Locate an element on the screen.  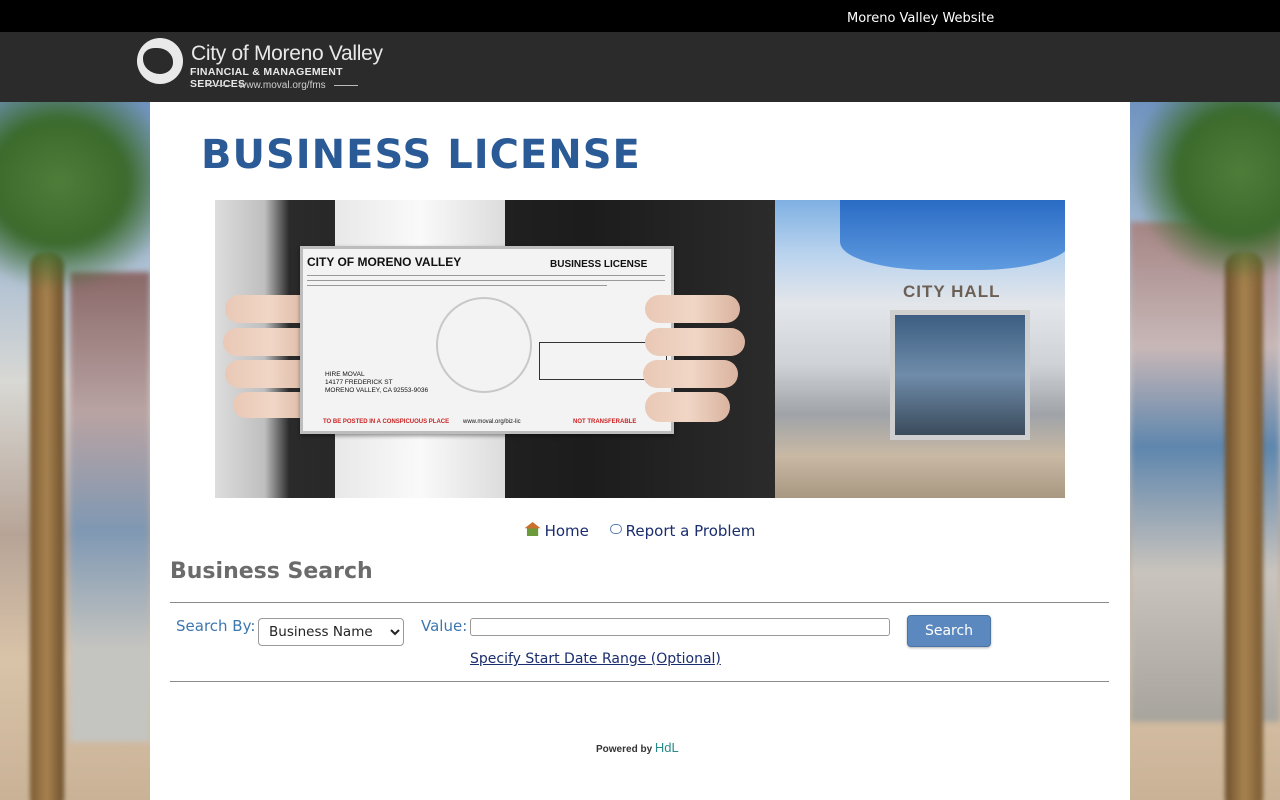
value-input is located at coordinates (680, 627).